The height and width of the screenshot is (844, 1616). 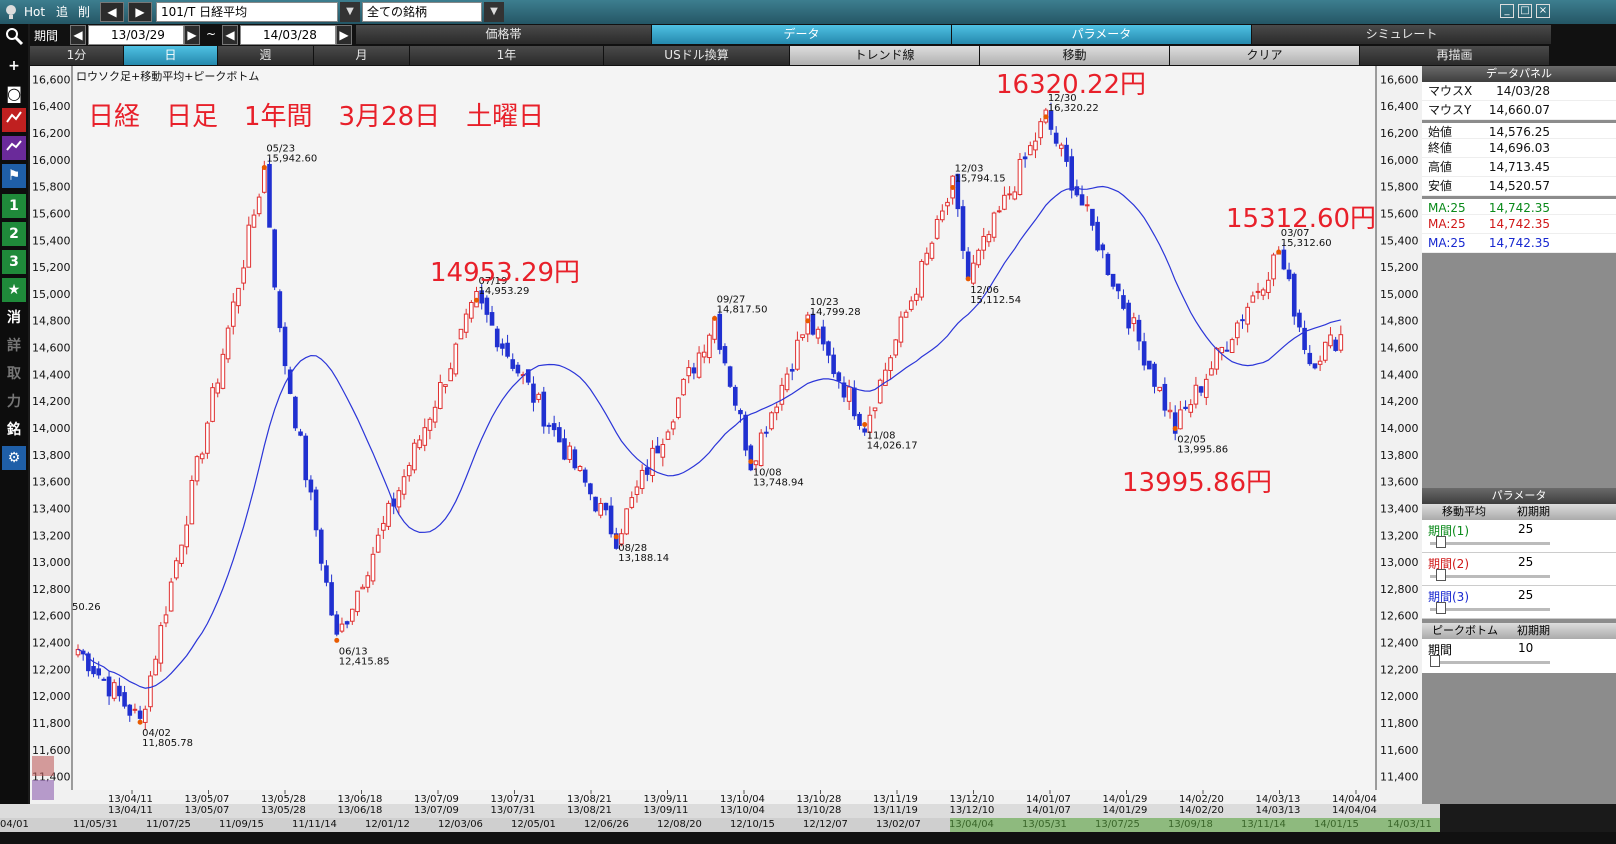 I want to click on detail-button: 詳, so click(x=14, y=346).